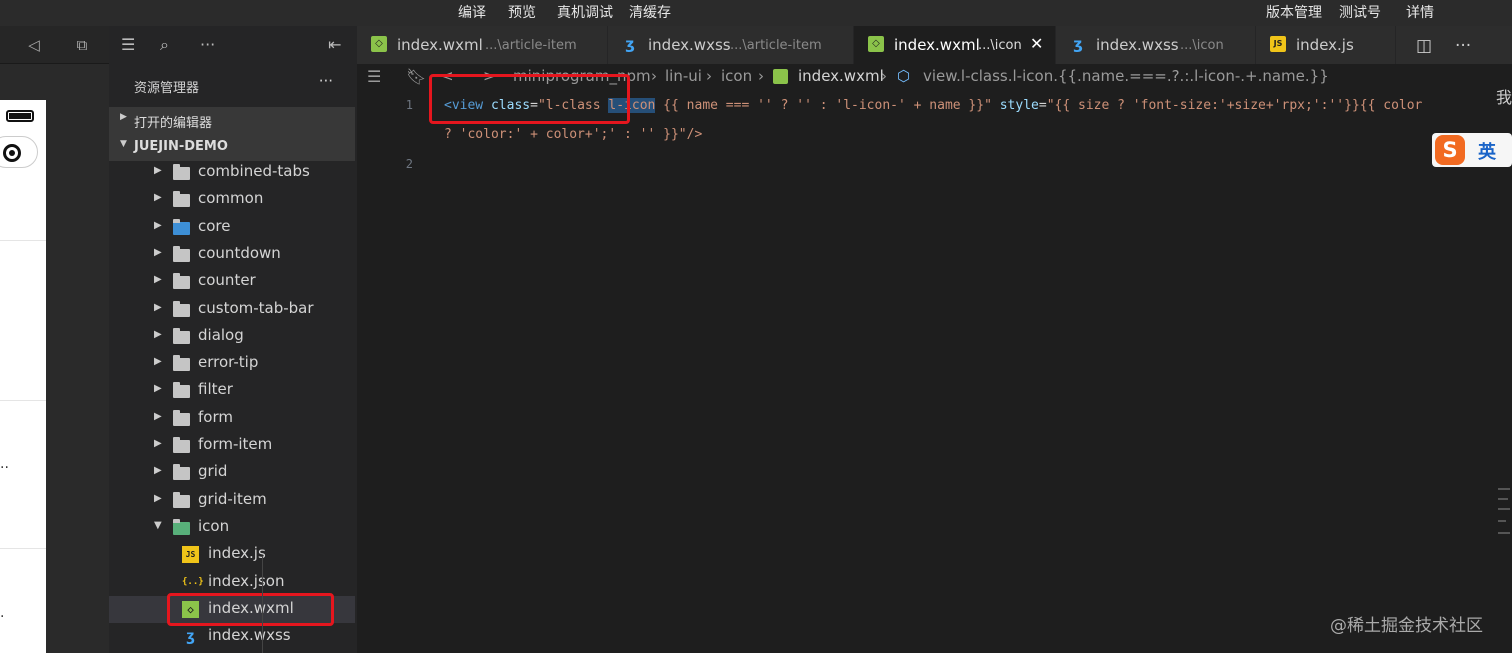 The image size is (1512, 653). I want to click on chevron-down-icon: ▼, so click(158, 525).